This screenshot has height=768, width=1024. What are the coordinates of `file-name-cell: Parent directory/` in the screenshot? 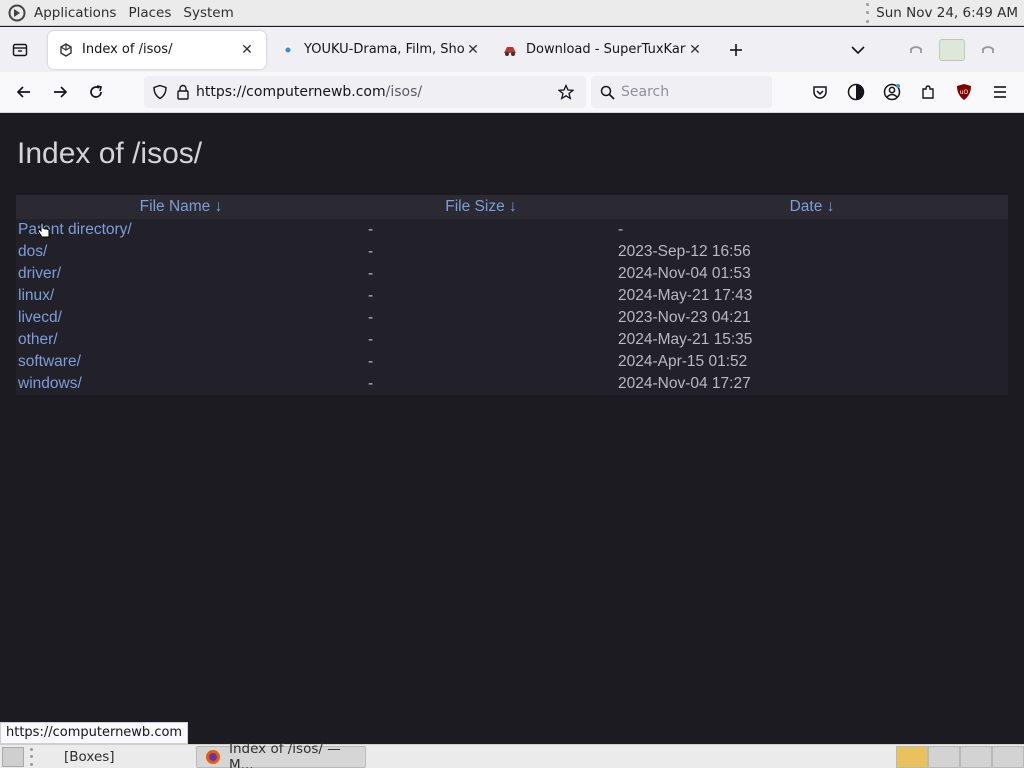 It's located at (181, 230).